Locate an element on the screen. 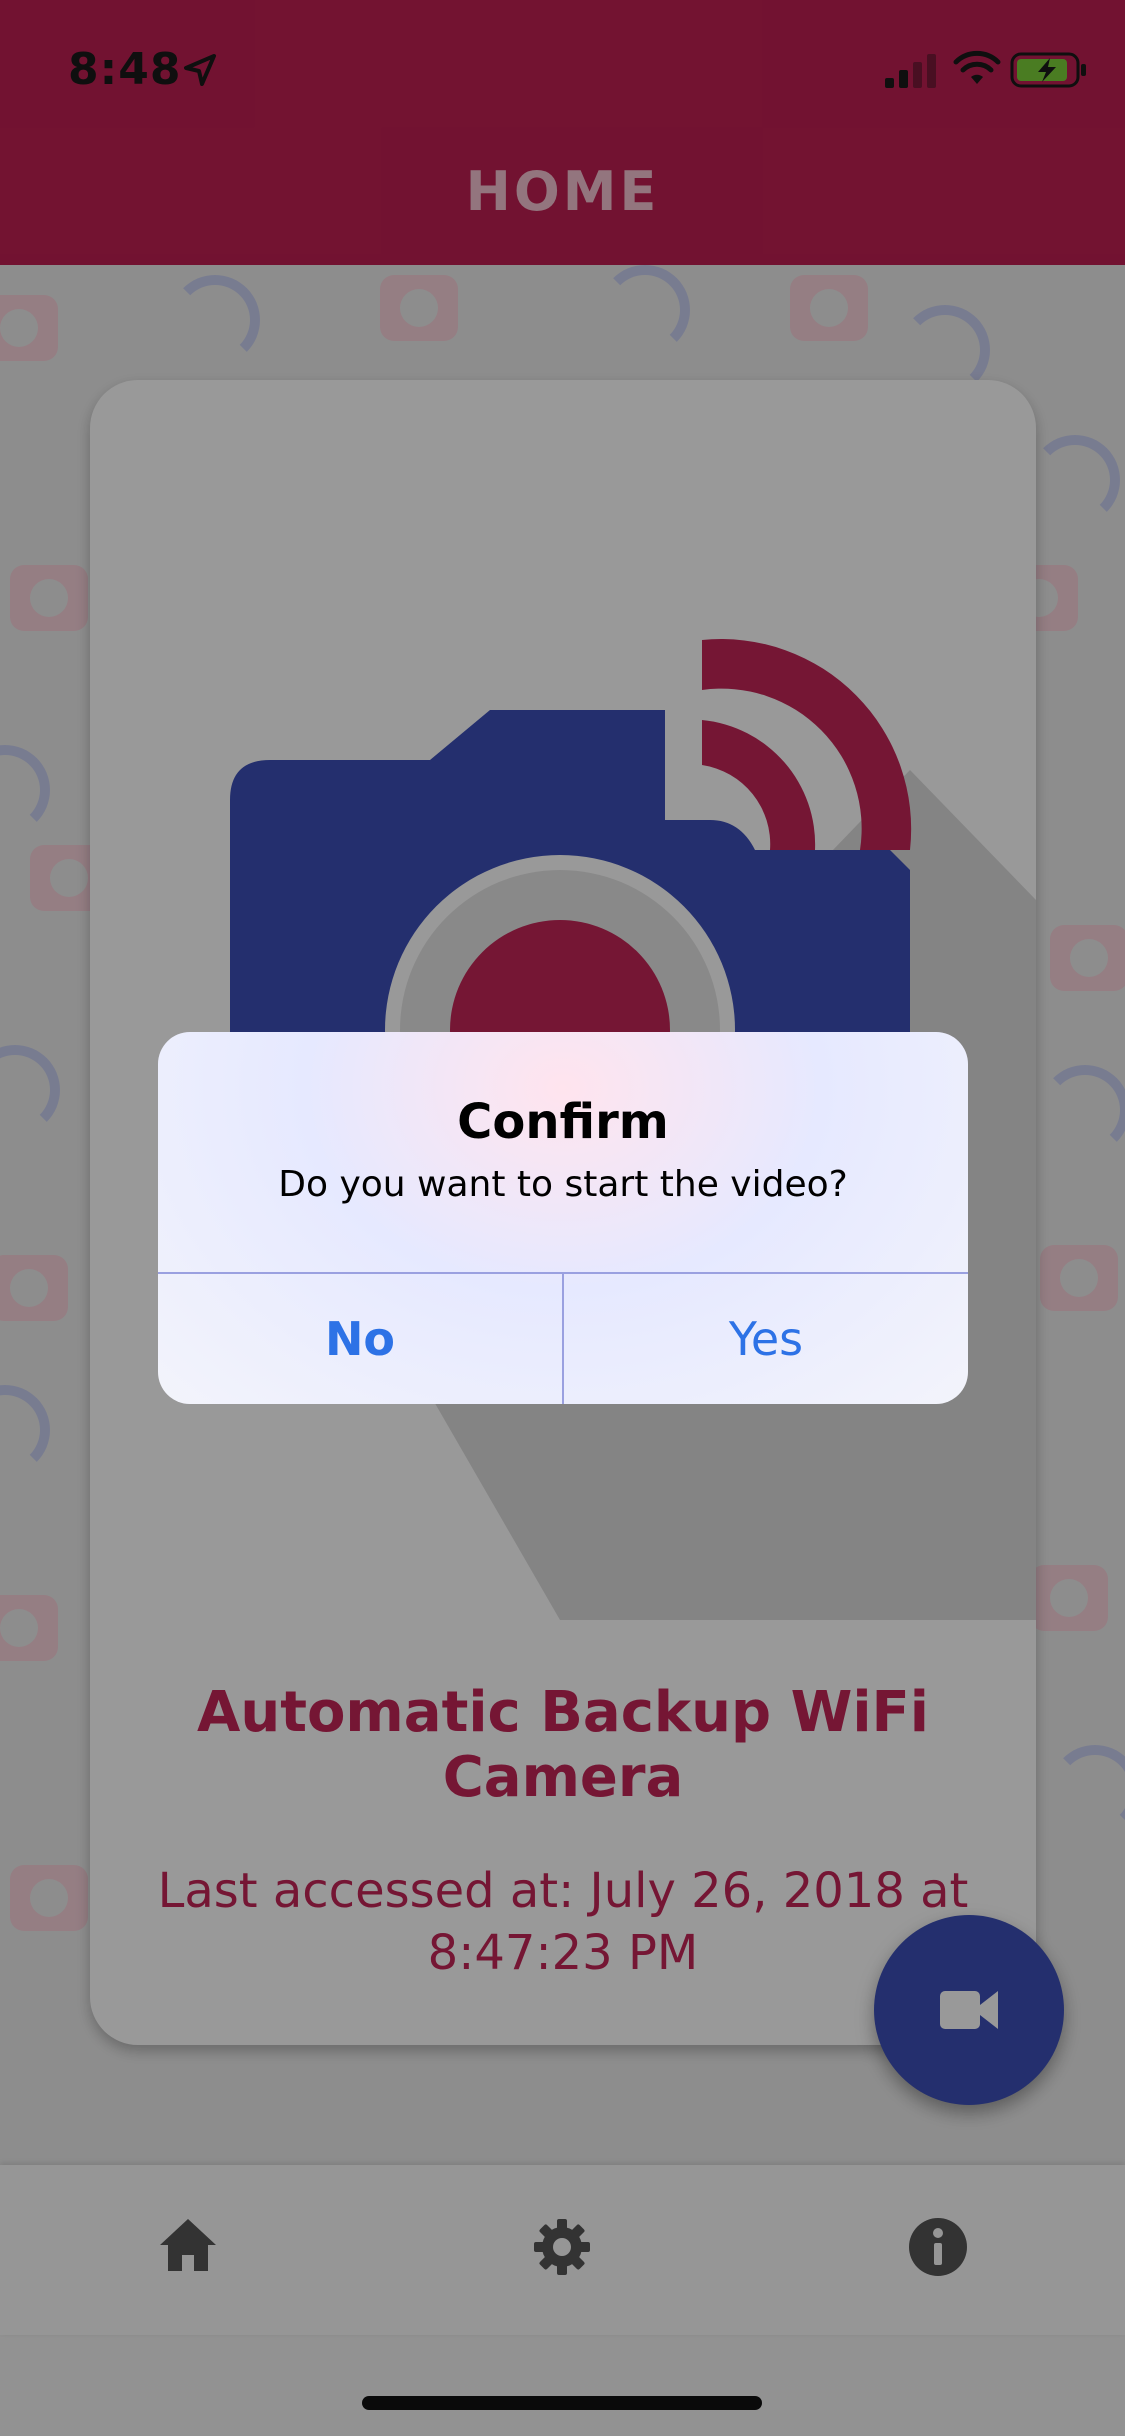 Image resolution: width=1125 pixels, height=2436 pixels. dialog-title: Confirm is located at coordinates (563, 1122).